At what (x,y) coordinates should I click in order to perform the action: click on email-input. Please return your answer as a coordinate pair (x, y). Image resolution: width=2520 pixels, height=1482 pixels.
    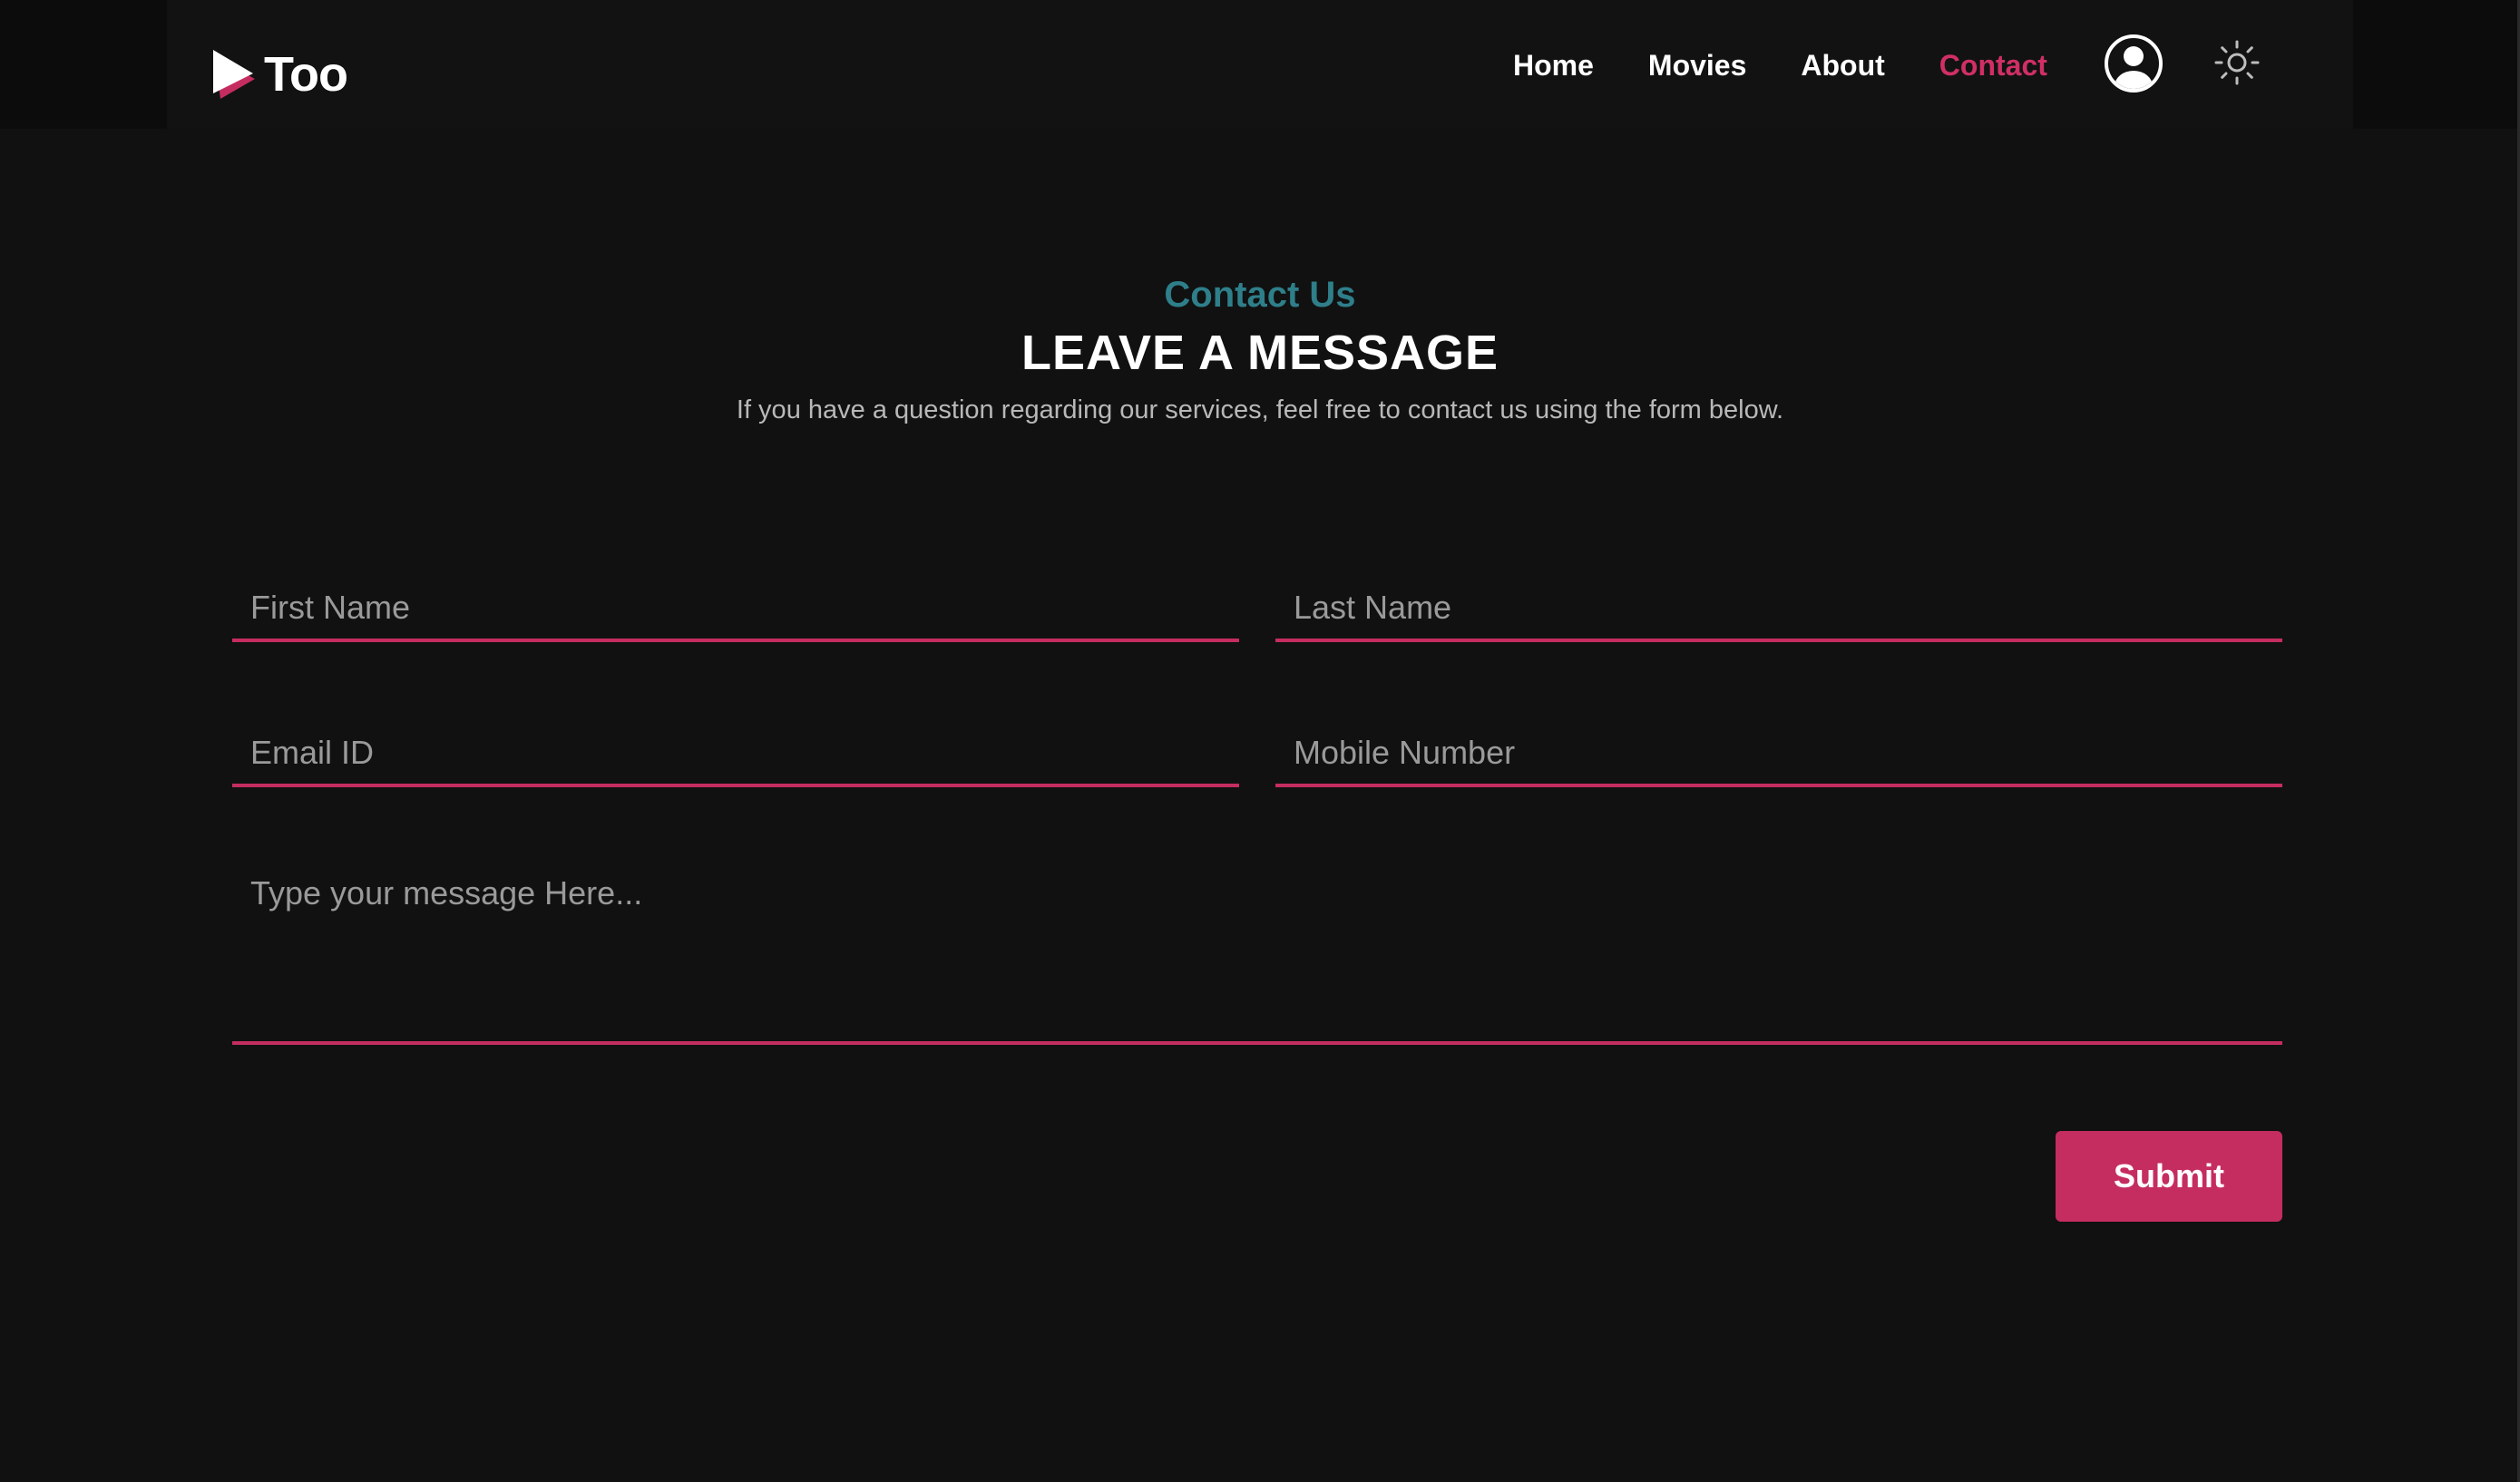
    Looking at the image, I should click on (735, 753).